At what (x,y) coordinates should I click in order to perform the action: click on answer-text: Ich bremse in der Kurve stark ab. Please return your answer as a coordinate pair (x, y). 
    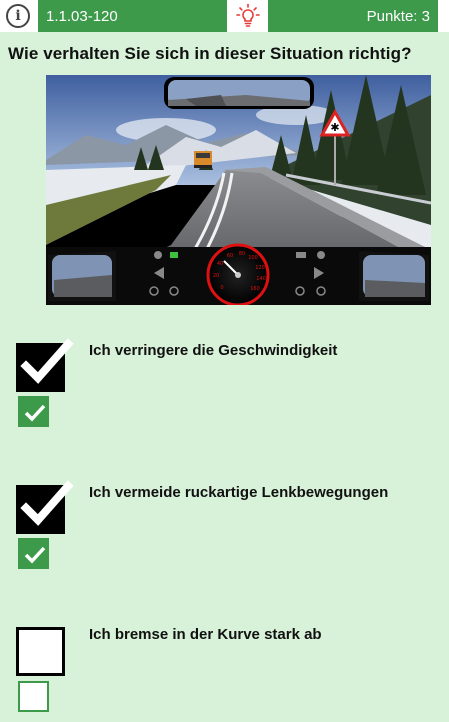
    Looking at the image, I should click on (205, 634).